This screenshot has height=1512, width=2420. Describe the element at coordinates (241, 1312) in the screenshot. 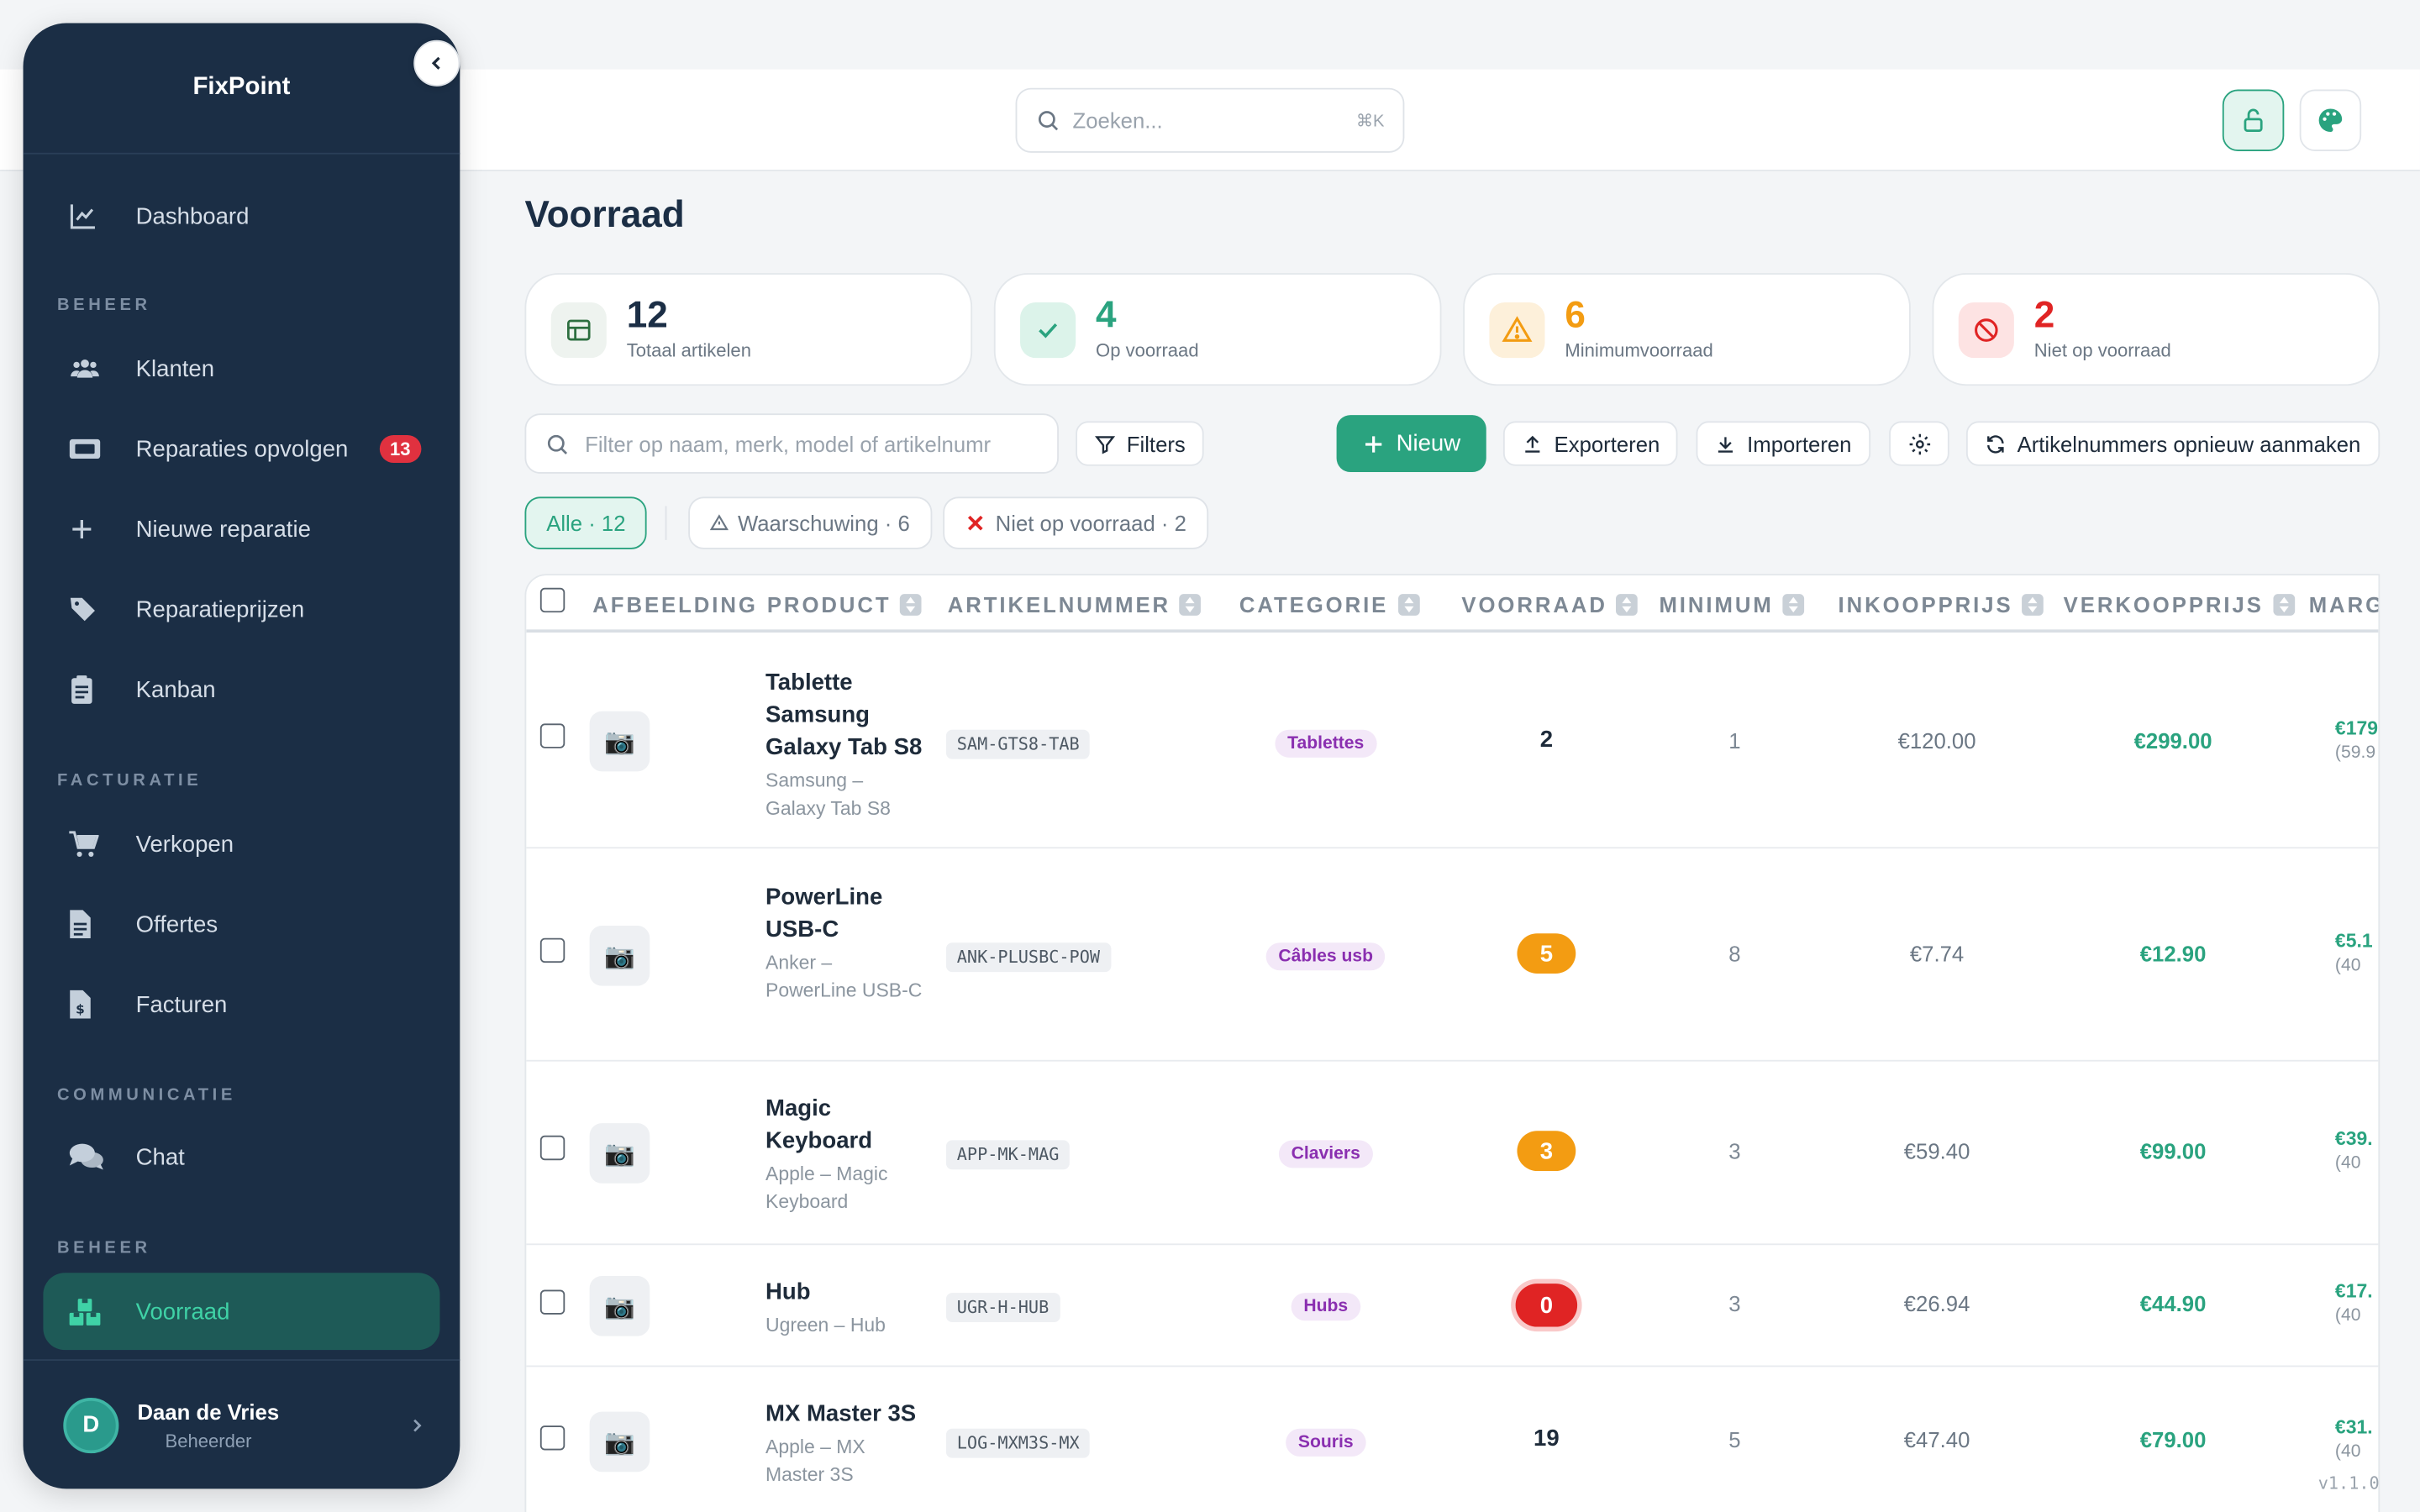

I see `sidebar-item-voorraad: Voorraad` at that location.